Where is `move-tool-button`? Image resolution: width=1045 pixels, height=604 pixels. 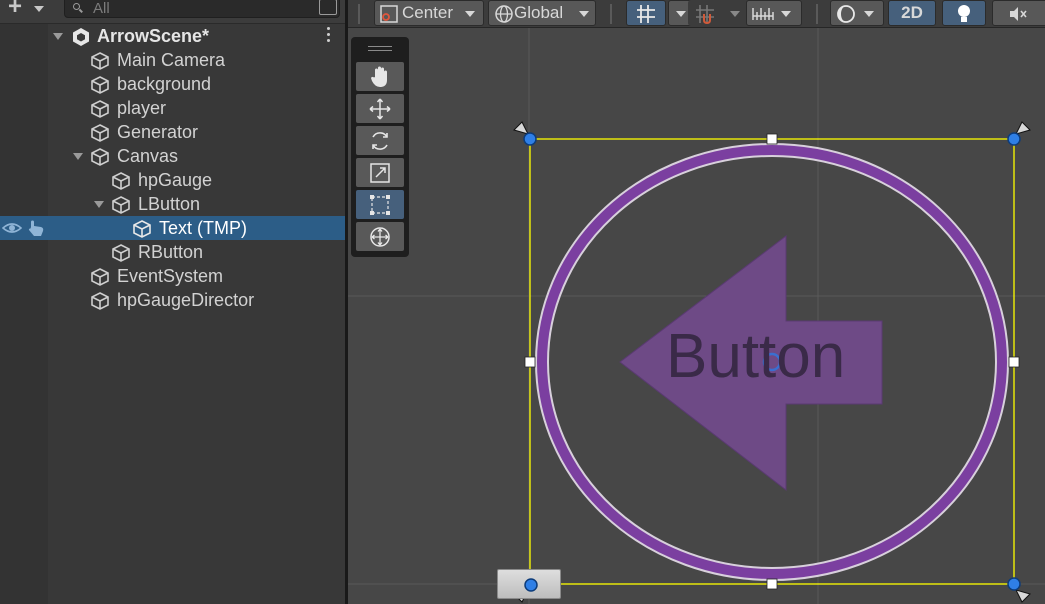
move-tool-button is located at coordinates (380, 108).